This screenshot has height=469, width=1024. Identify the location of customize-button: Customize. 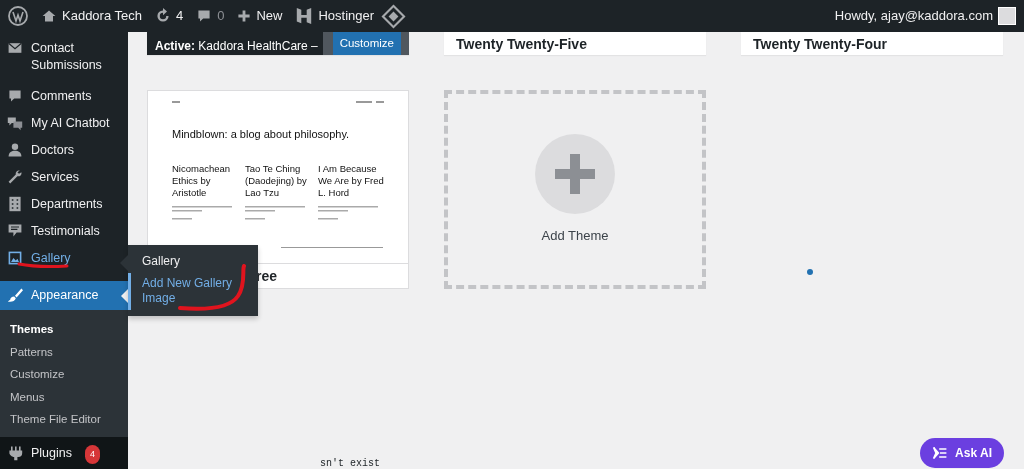
(366, 43).